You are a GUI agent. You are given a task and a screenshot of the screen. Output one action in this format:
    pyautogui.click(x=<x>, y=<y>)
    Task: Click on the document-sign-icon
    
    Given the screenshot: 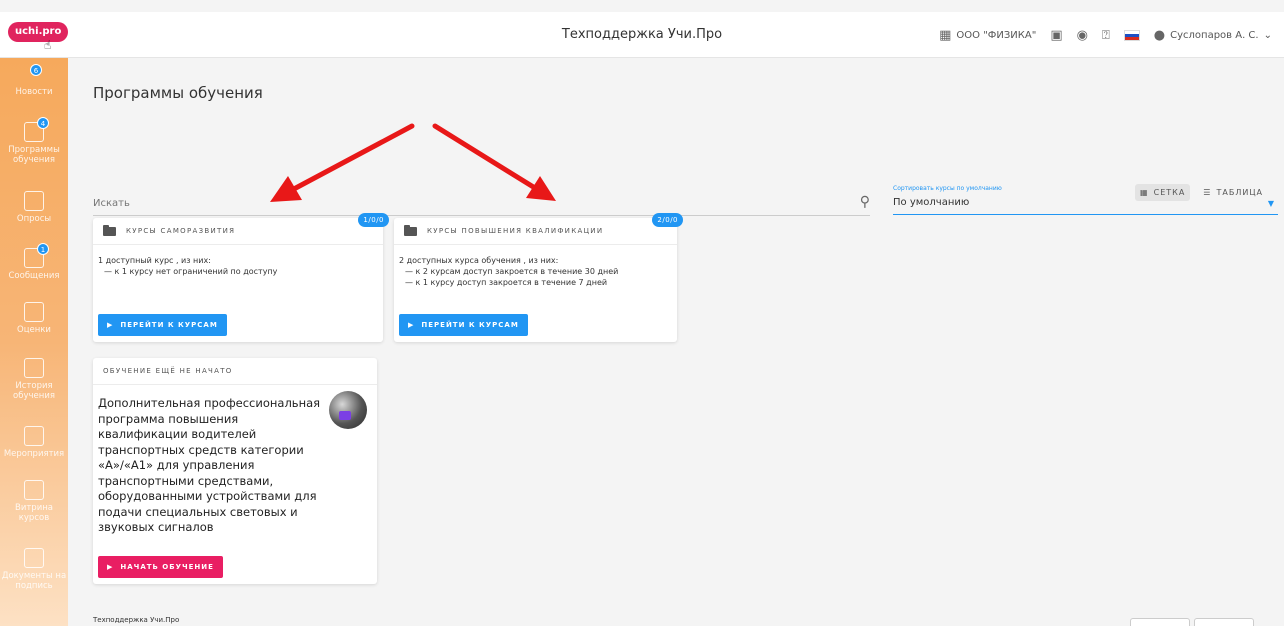 What is the action you would take?
    pyautogui.click(x=34, y=558)
    